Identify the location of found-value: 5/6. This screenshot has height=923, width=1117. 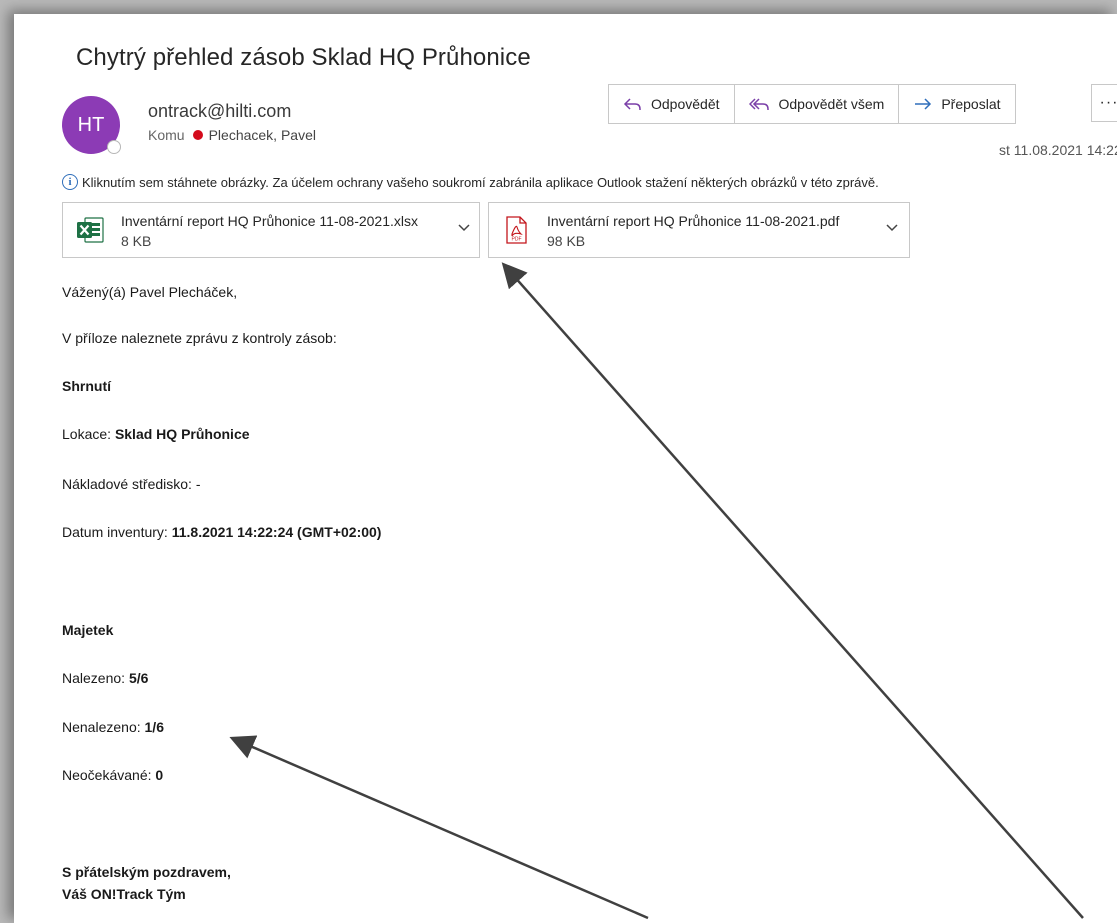
(138, 678).